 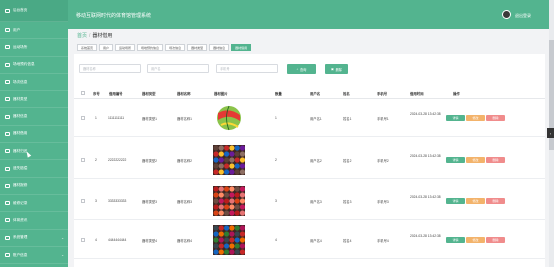 I want to click on sidebar-item: 后台首页, so click(x=34, y=11).